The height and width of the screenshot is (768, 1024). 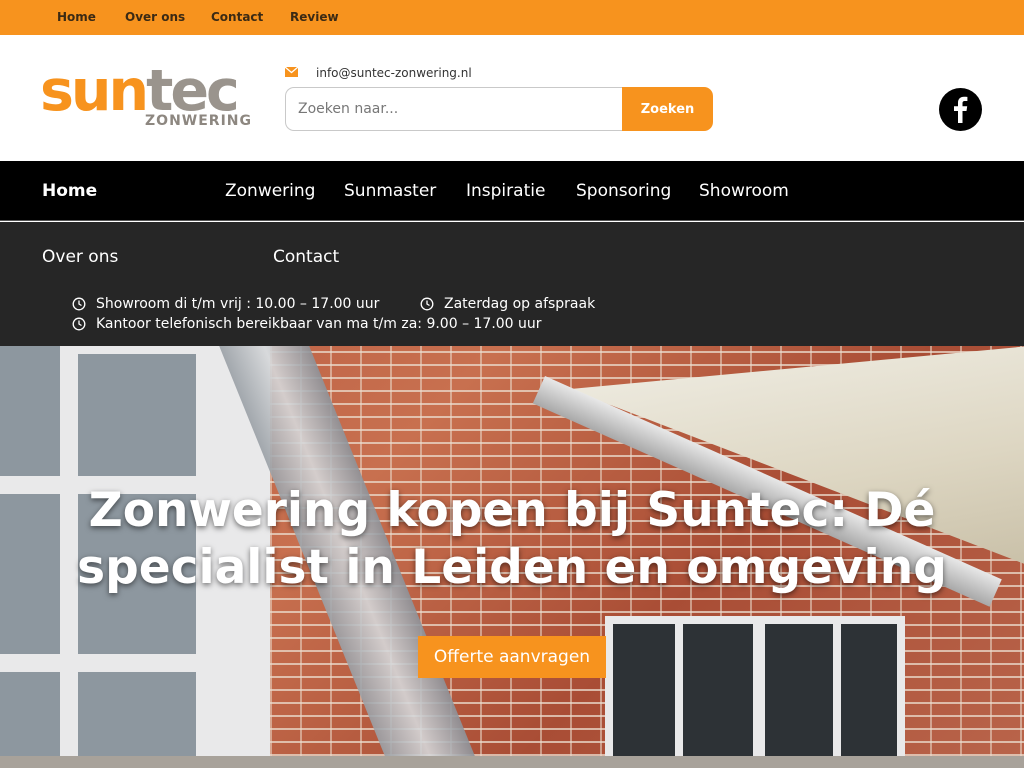 I want to click on topbar-link-contact: Contact, so click(x=237, y=17).